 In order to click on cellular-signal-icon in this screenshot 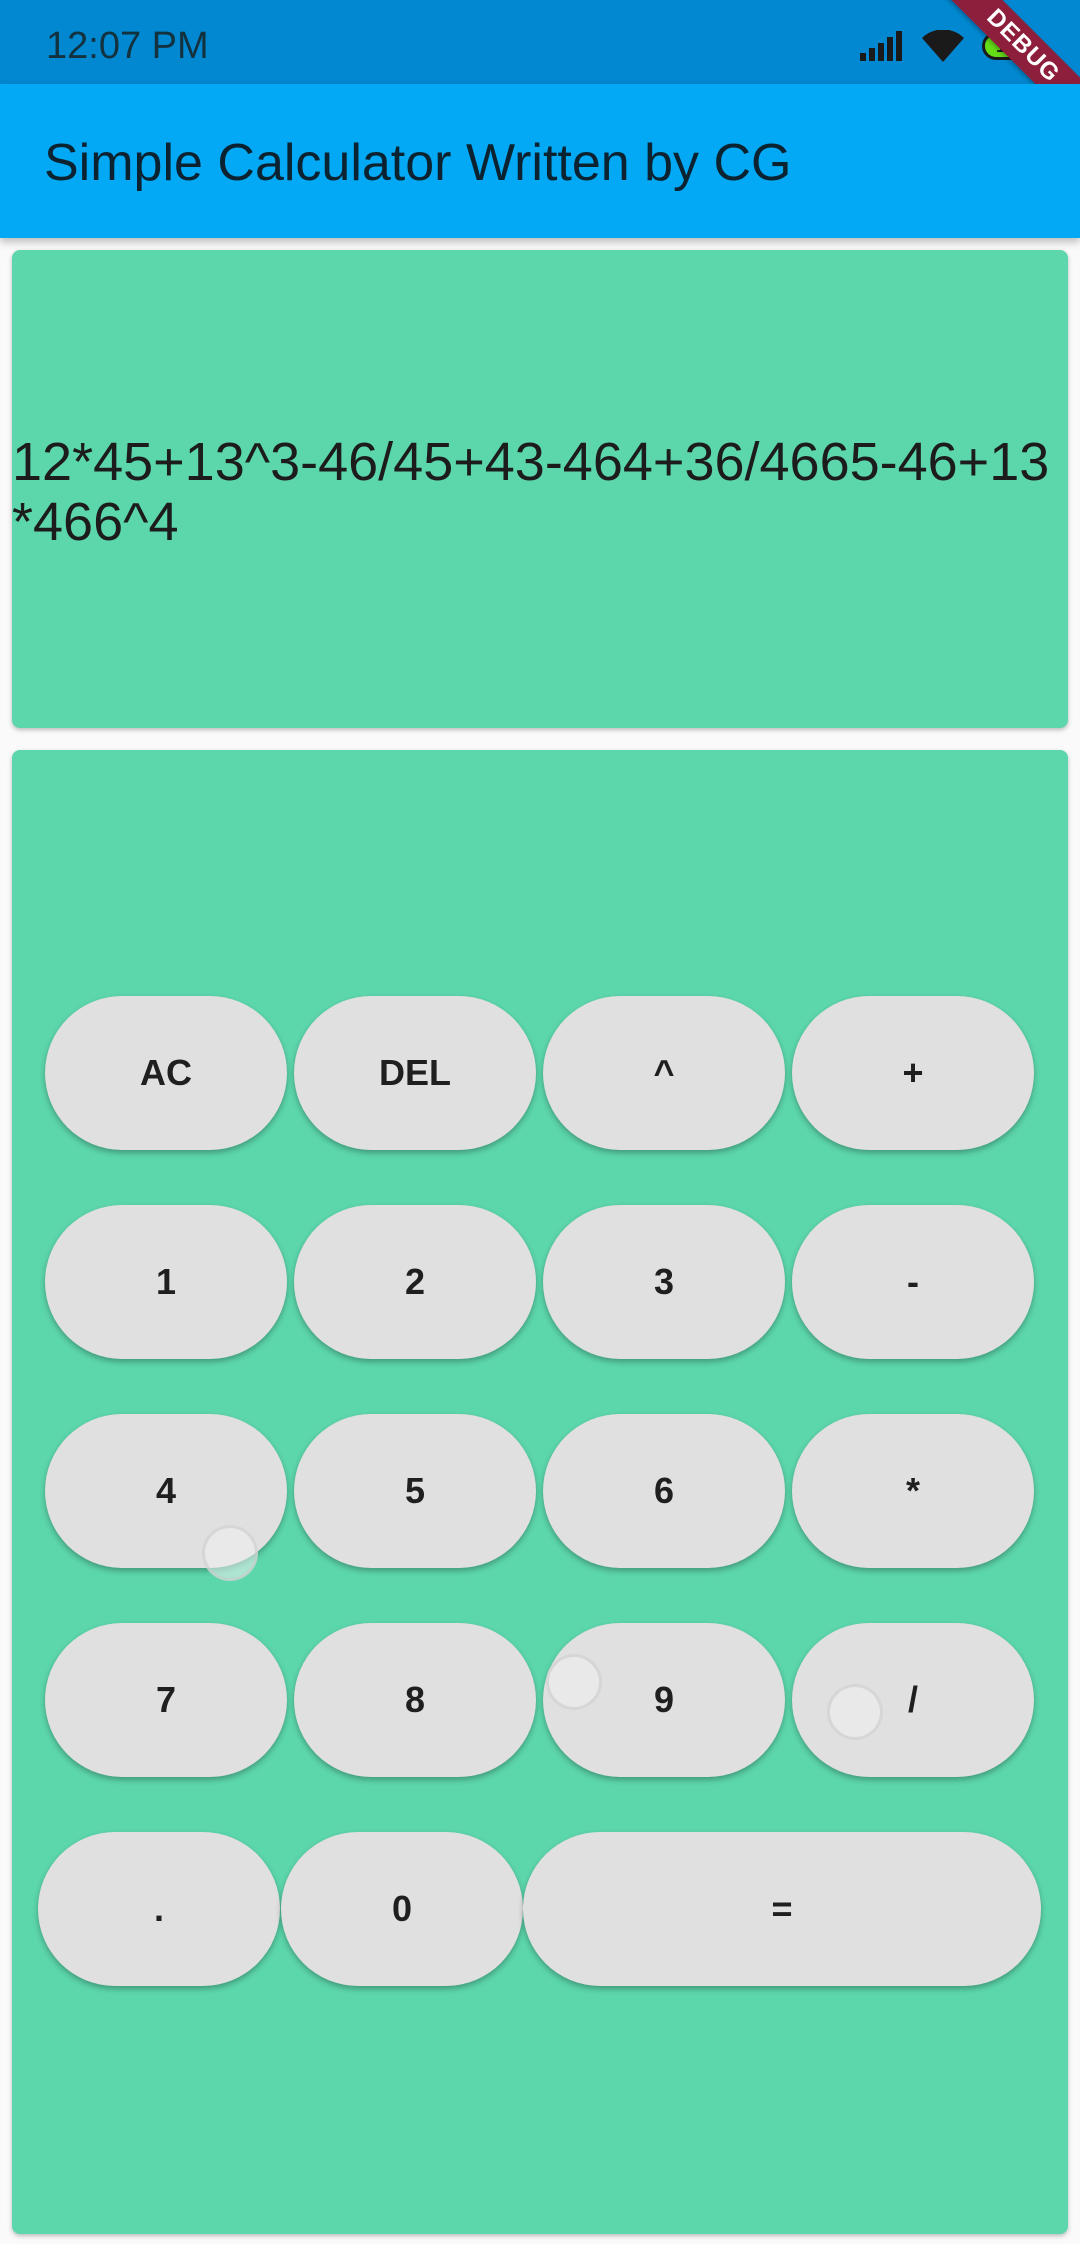, I will do `click(881, 46)`.